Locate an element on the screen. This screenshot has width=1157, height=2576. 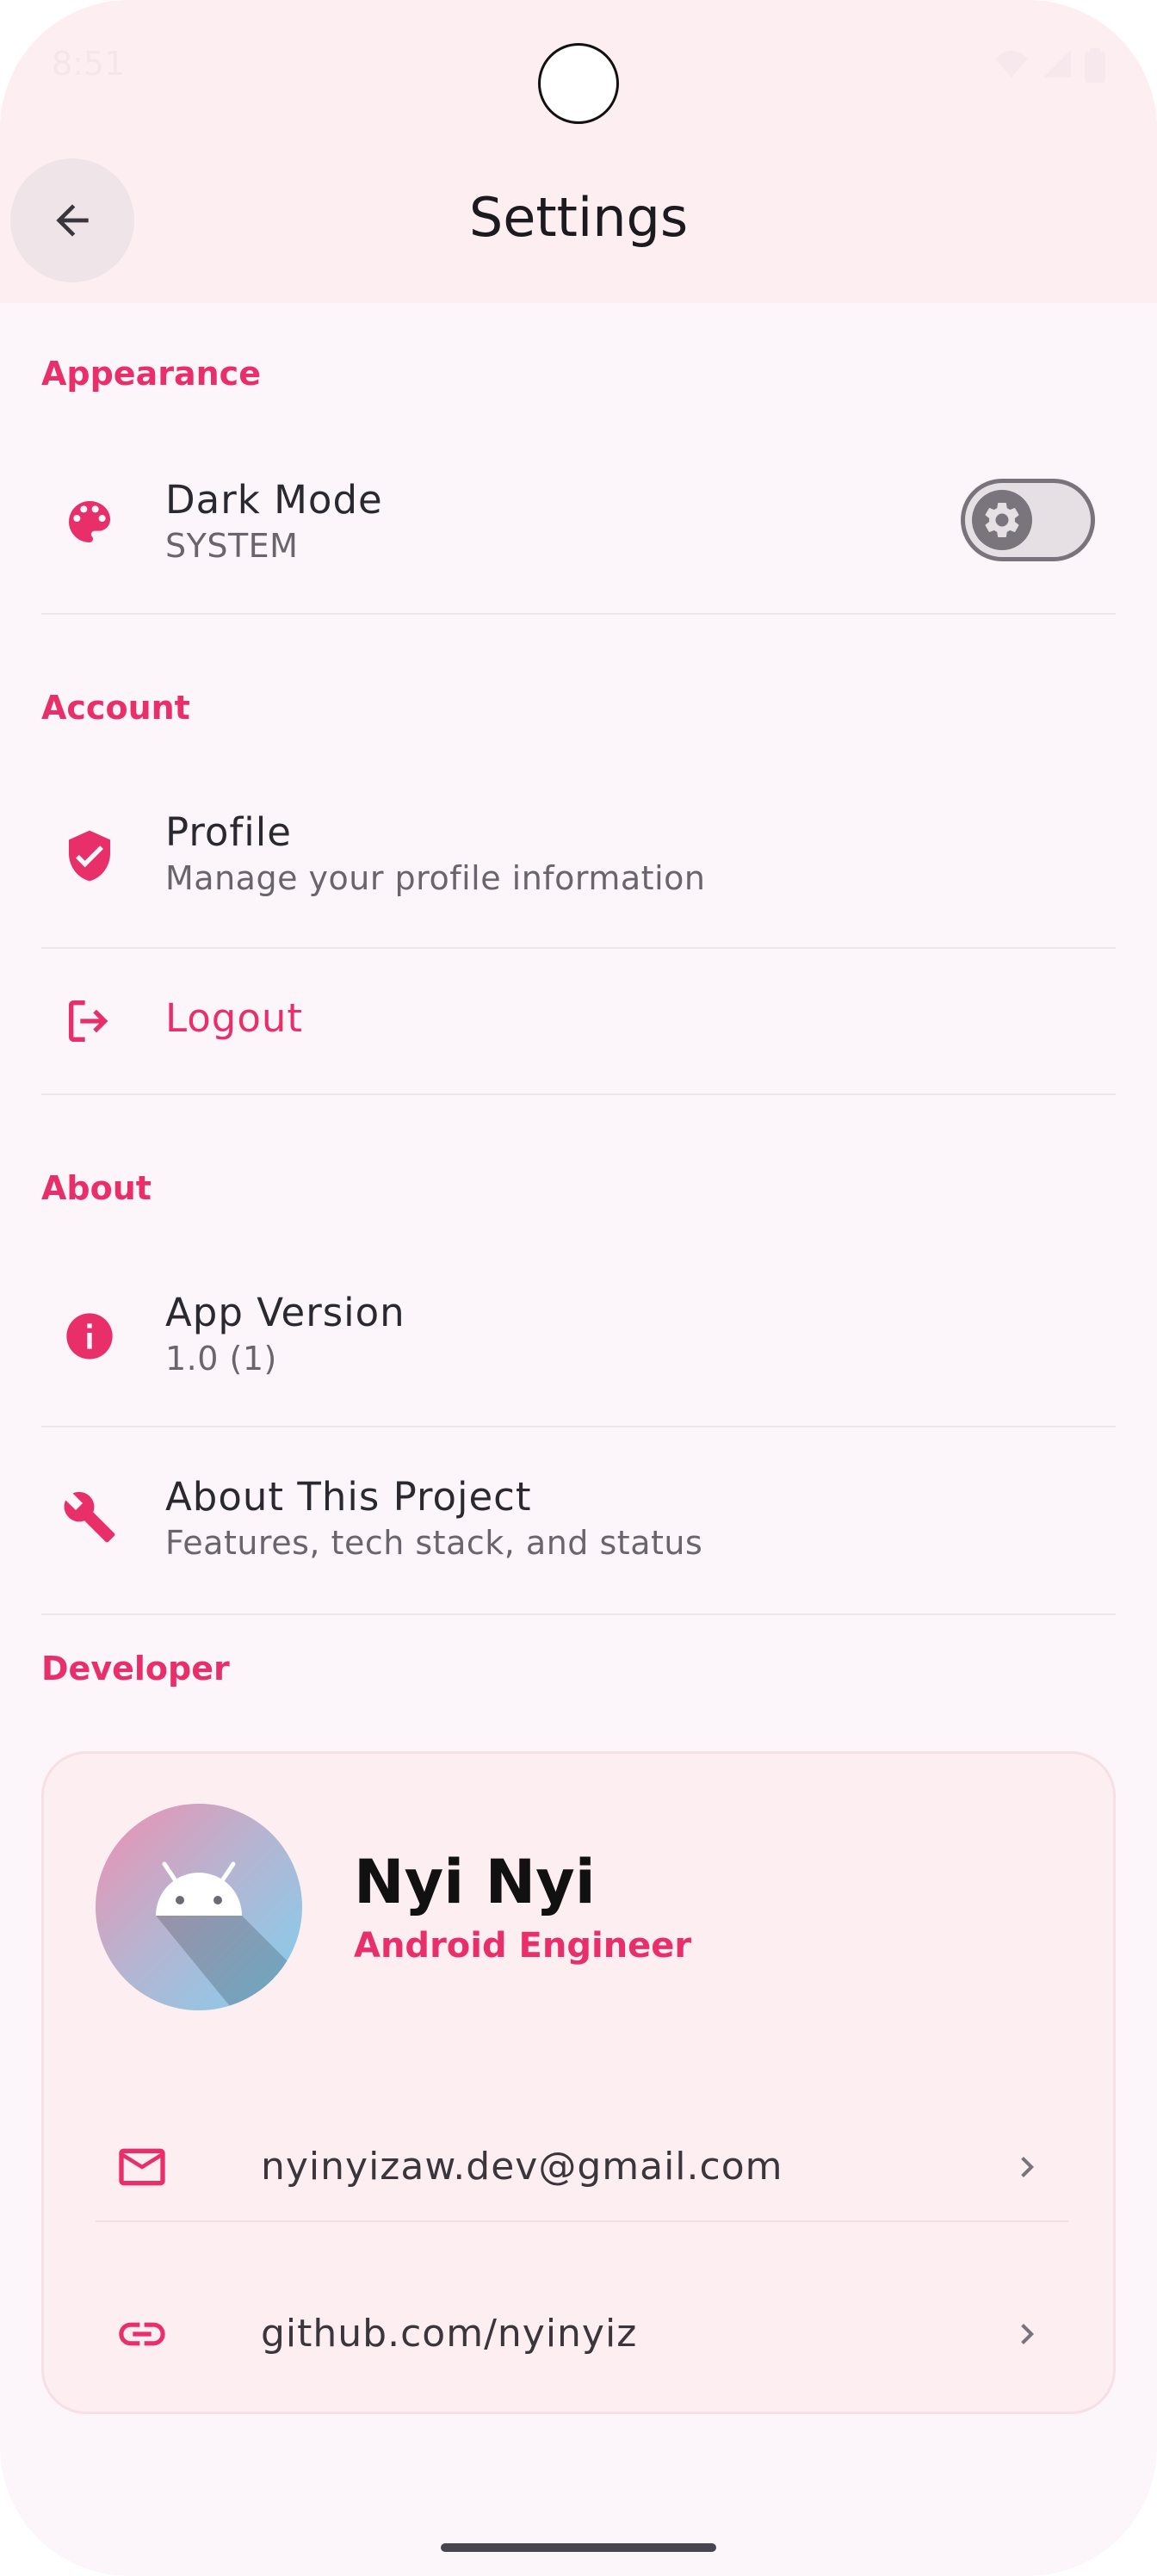
info-icon is located at coordinates (90, 1337).